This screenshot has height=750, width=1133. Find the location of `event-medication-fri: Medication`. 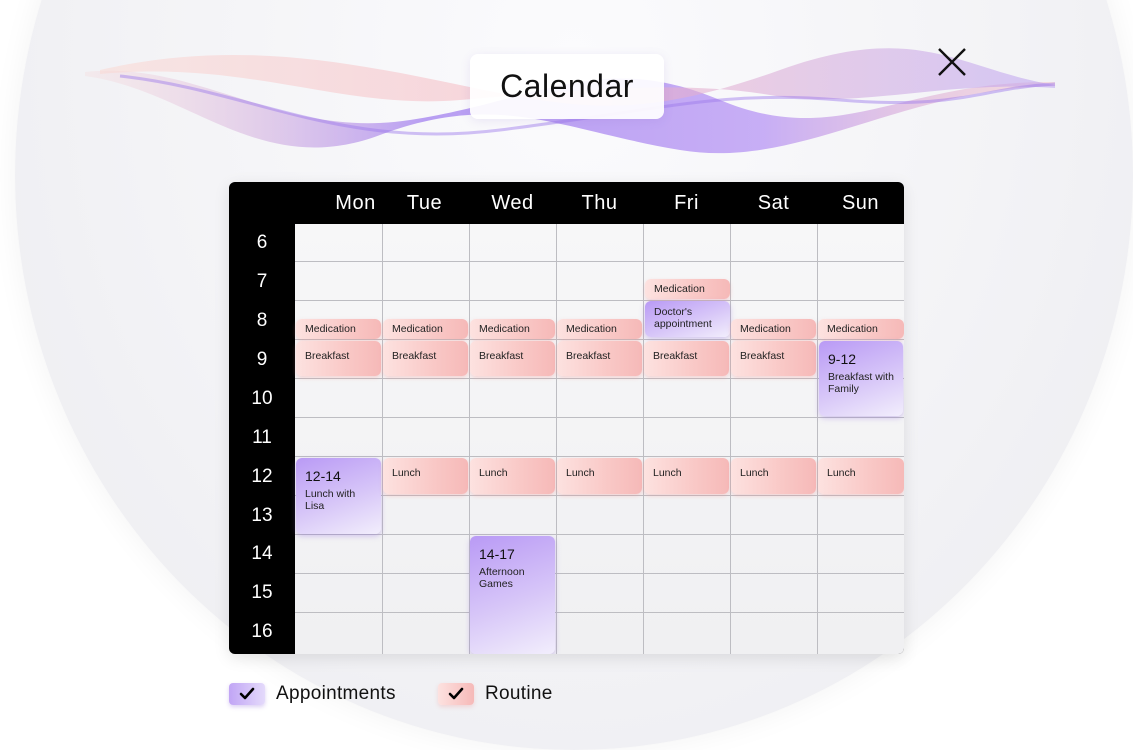

event-medication-fri: Medication is located at coordinates (687, 289).